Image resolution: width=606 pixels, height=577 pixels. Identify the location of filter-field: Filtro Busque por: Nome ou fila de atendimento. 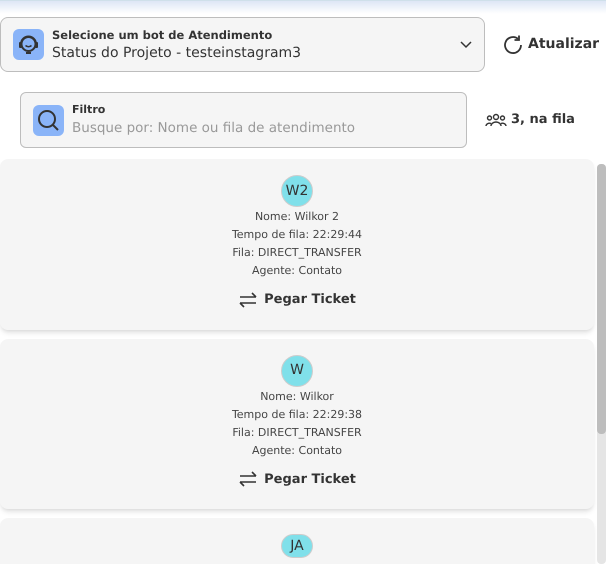
(243, 120).